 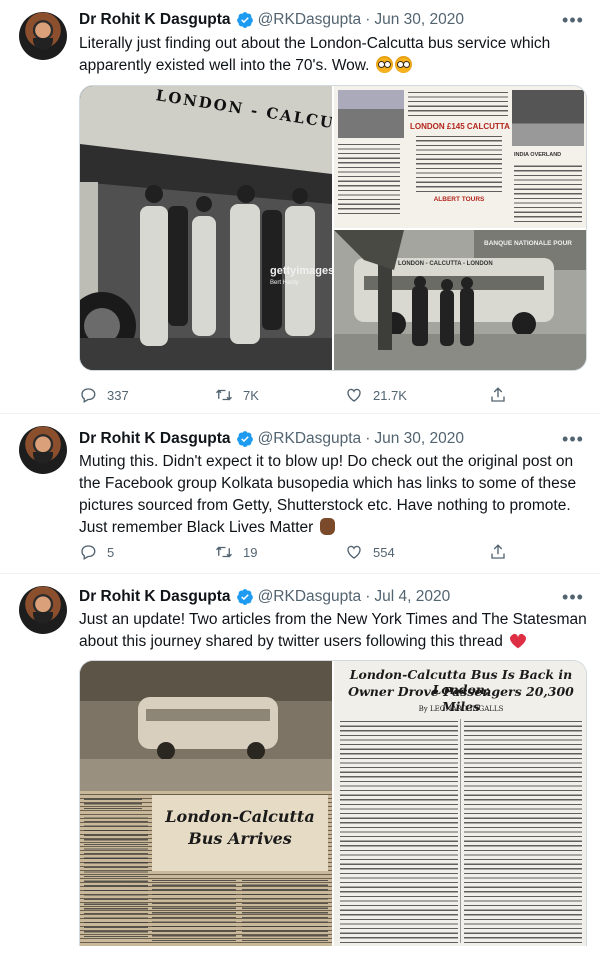 I want to click on like-count: 554, so click(x=384, y=552).